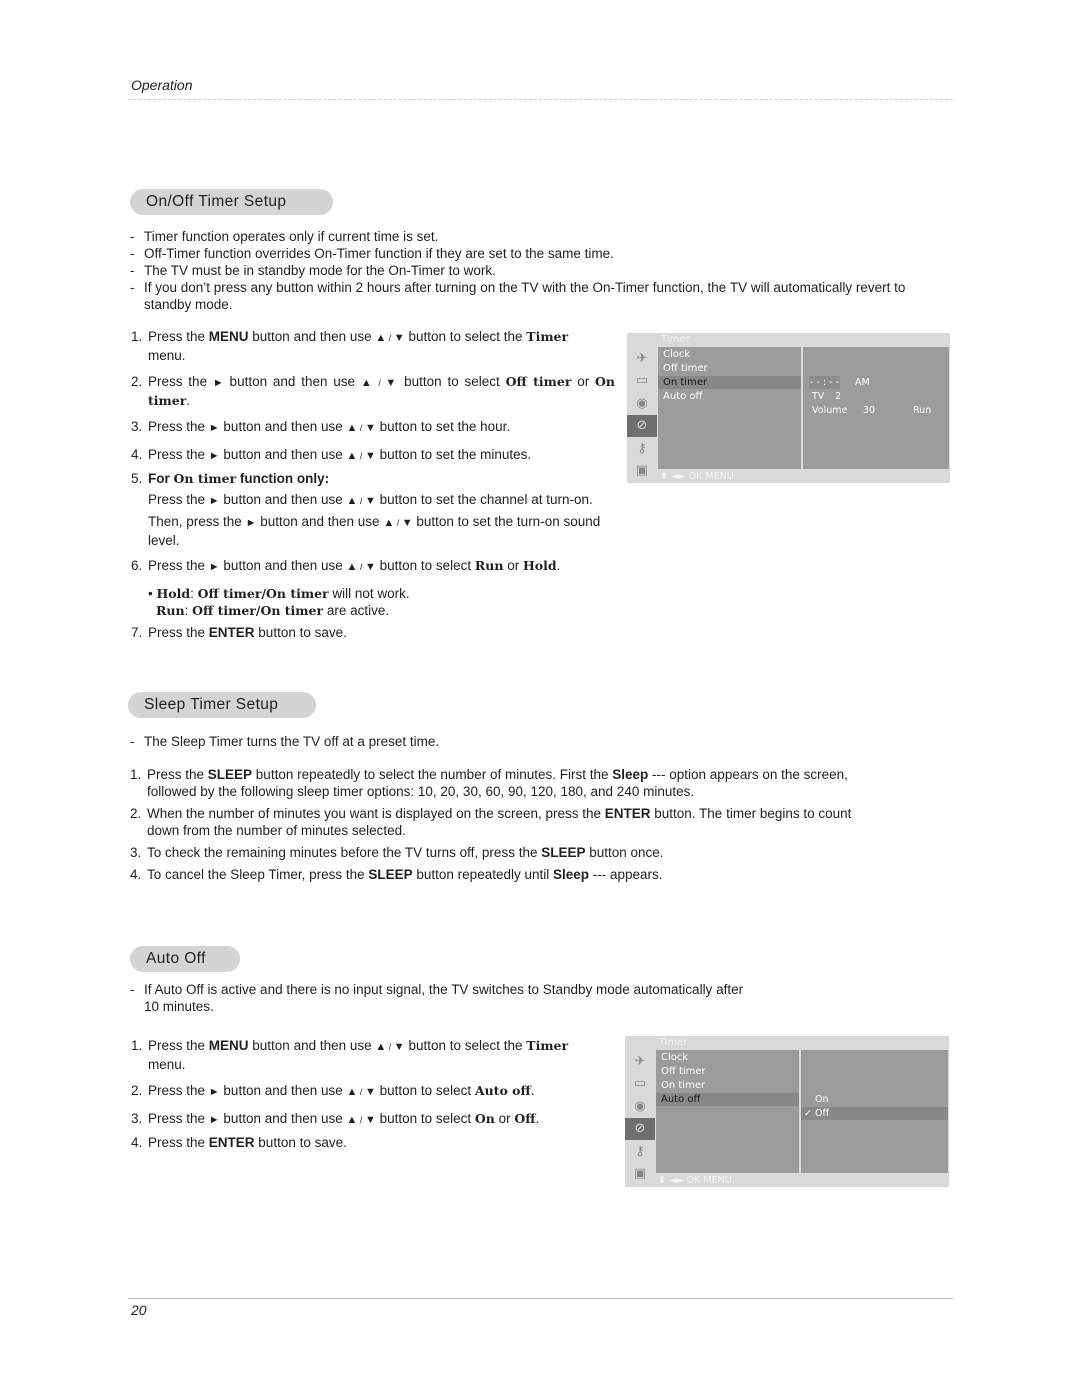 The width and height of the screenshot is (1080, 1397). Describe the element at coordinates (818, 396) in the screenshot. I see `osd-source: TV` at that location.